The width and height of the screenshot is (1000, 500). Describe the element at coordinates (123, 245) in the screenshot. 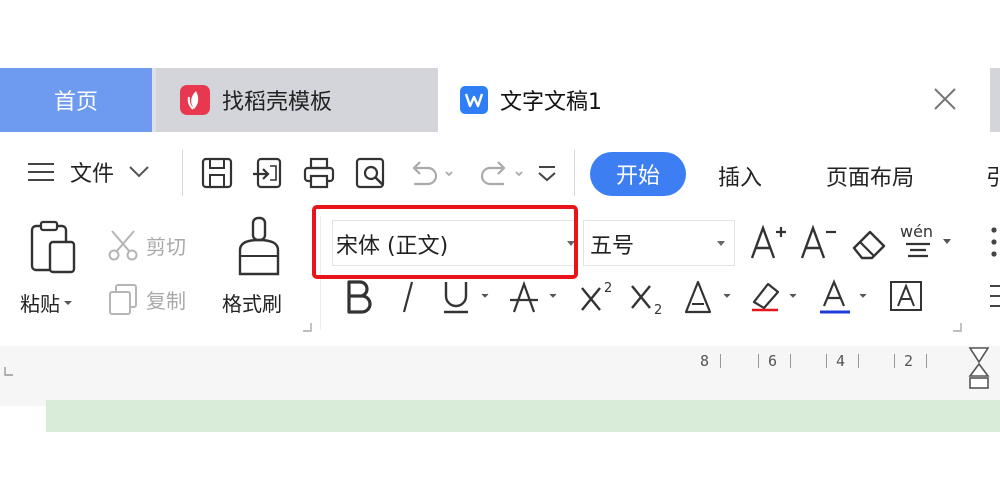

I see `scissors-icon` at that location.